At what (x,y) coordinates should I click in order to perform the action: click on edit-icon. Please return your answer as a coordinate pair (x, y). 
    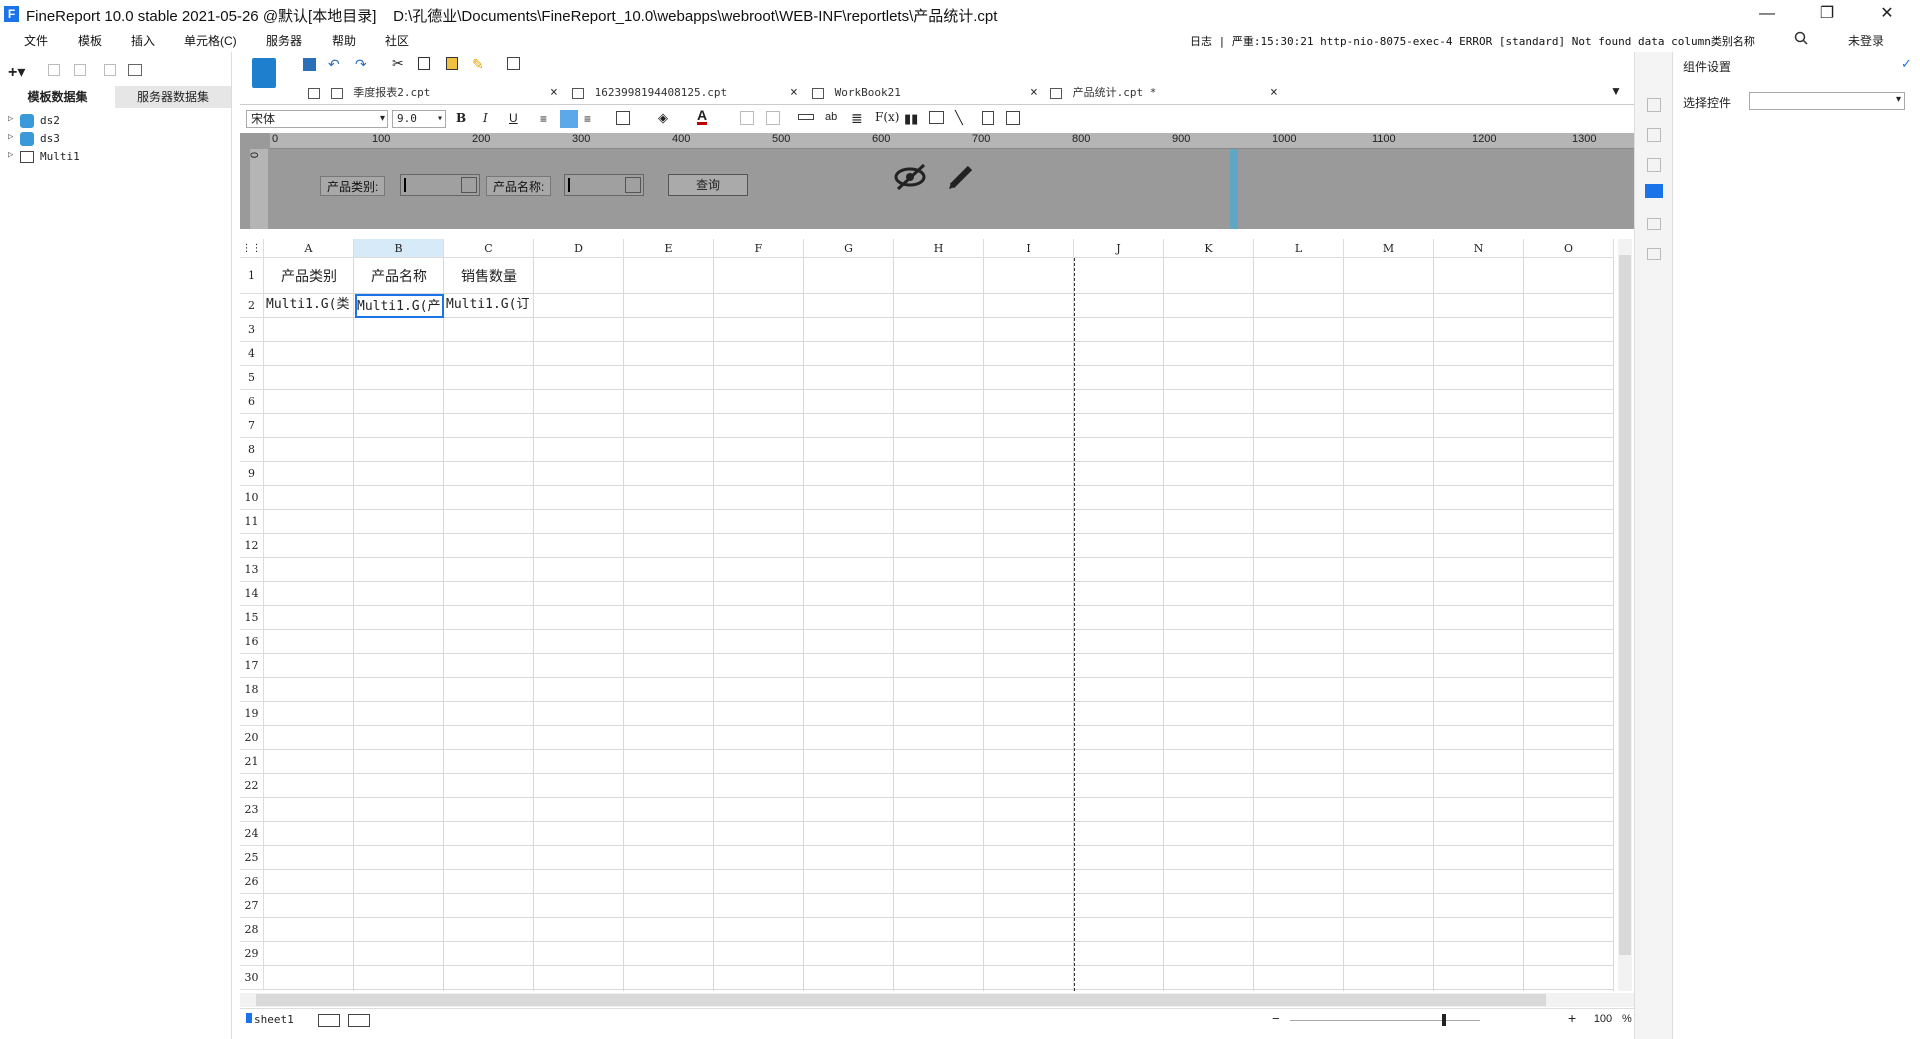
    Looking at the image, I should click on (54, 70).